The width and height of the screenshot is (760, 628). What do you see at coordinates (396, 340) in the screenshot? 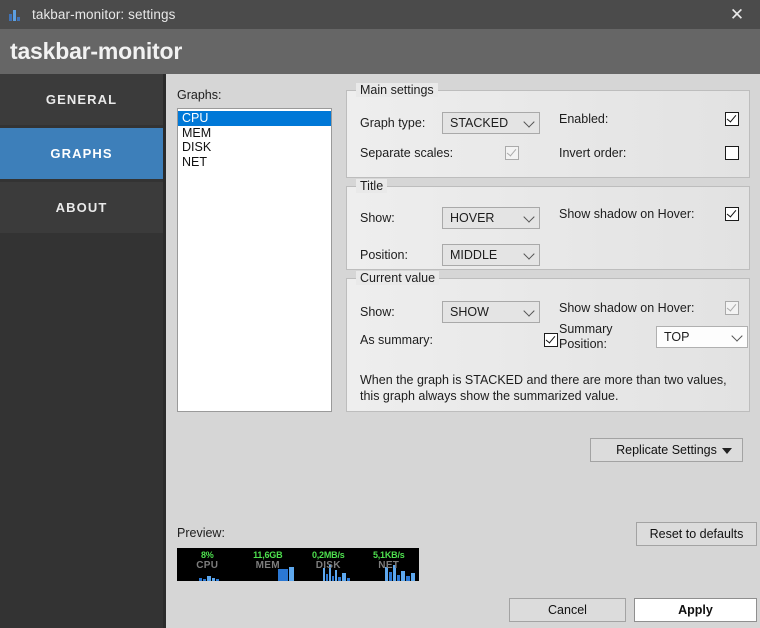
I see `as-summary-label: As summary:` at bounding box center [396, 340].